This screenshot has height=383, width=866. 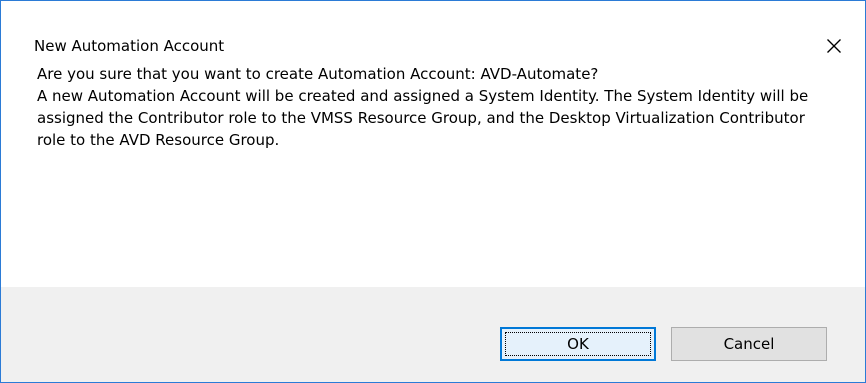 I want to click on cancel-button-label: Cancel, so click(x=749, y=344).